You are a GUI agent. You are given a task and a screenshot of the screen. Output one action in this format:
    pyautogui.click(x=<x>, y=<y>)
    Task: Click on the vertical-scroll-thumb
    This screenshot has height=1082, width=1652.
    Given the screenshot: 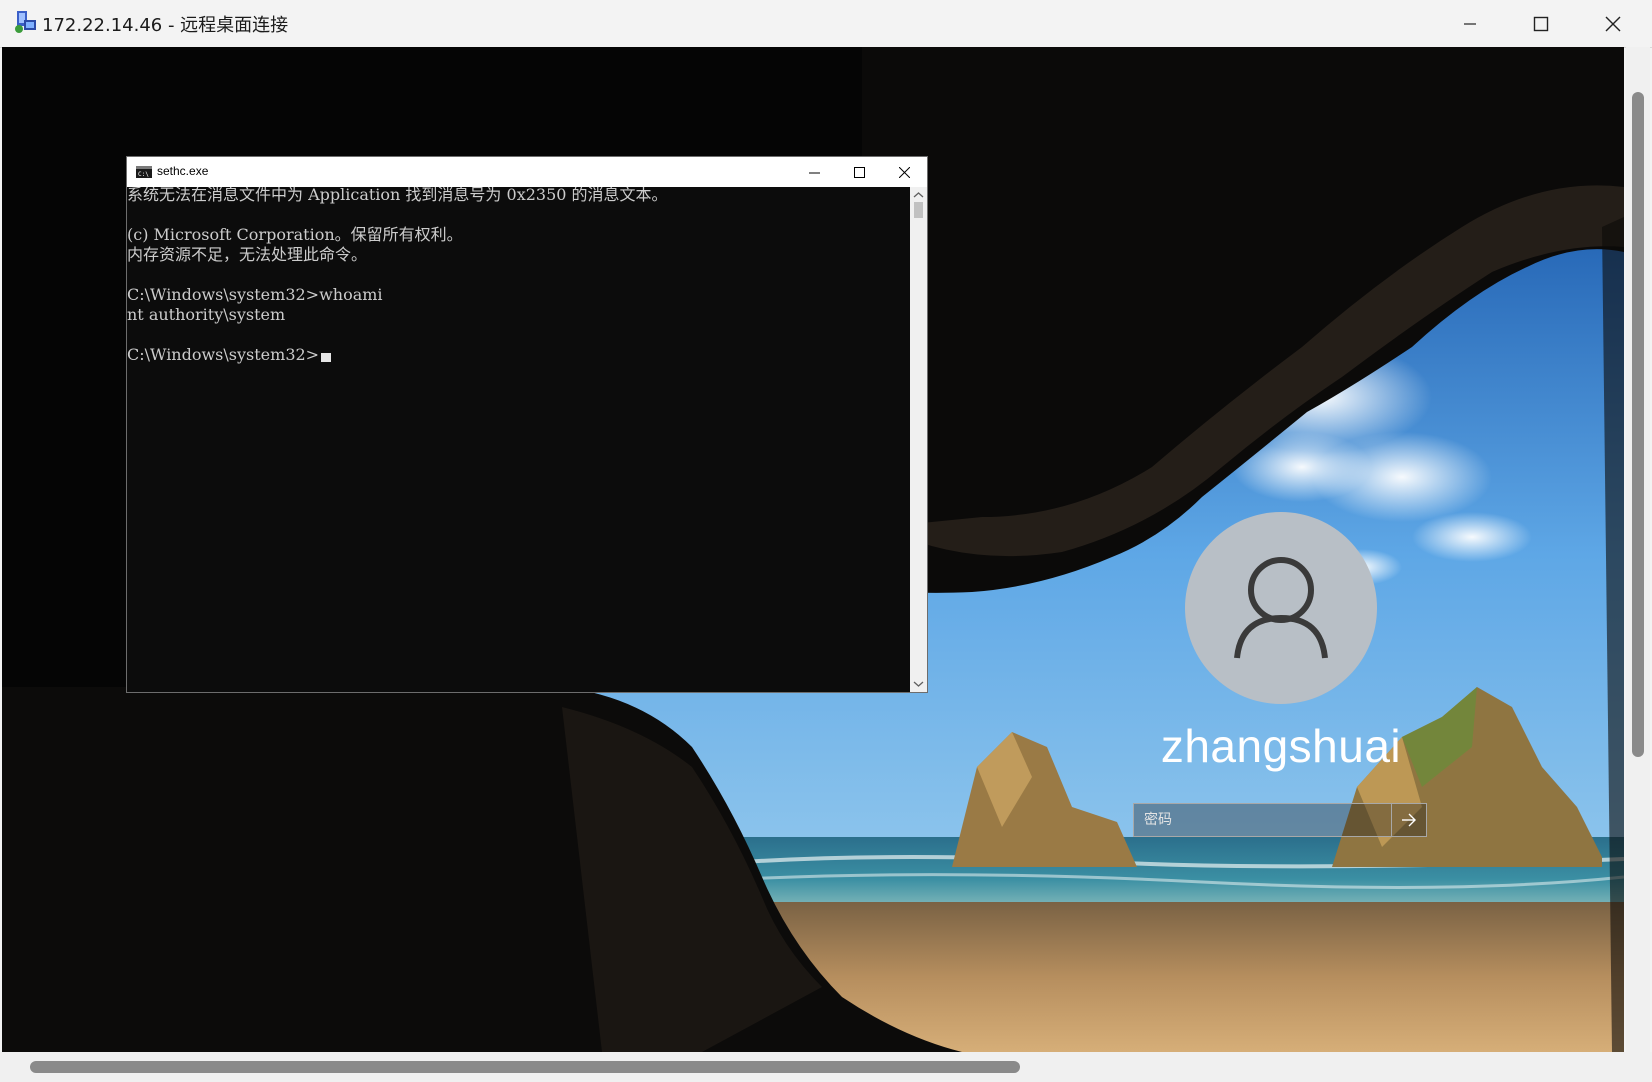 What is the action you would take?
    pyautogui.click(x=1638, y=424)
    